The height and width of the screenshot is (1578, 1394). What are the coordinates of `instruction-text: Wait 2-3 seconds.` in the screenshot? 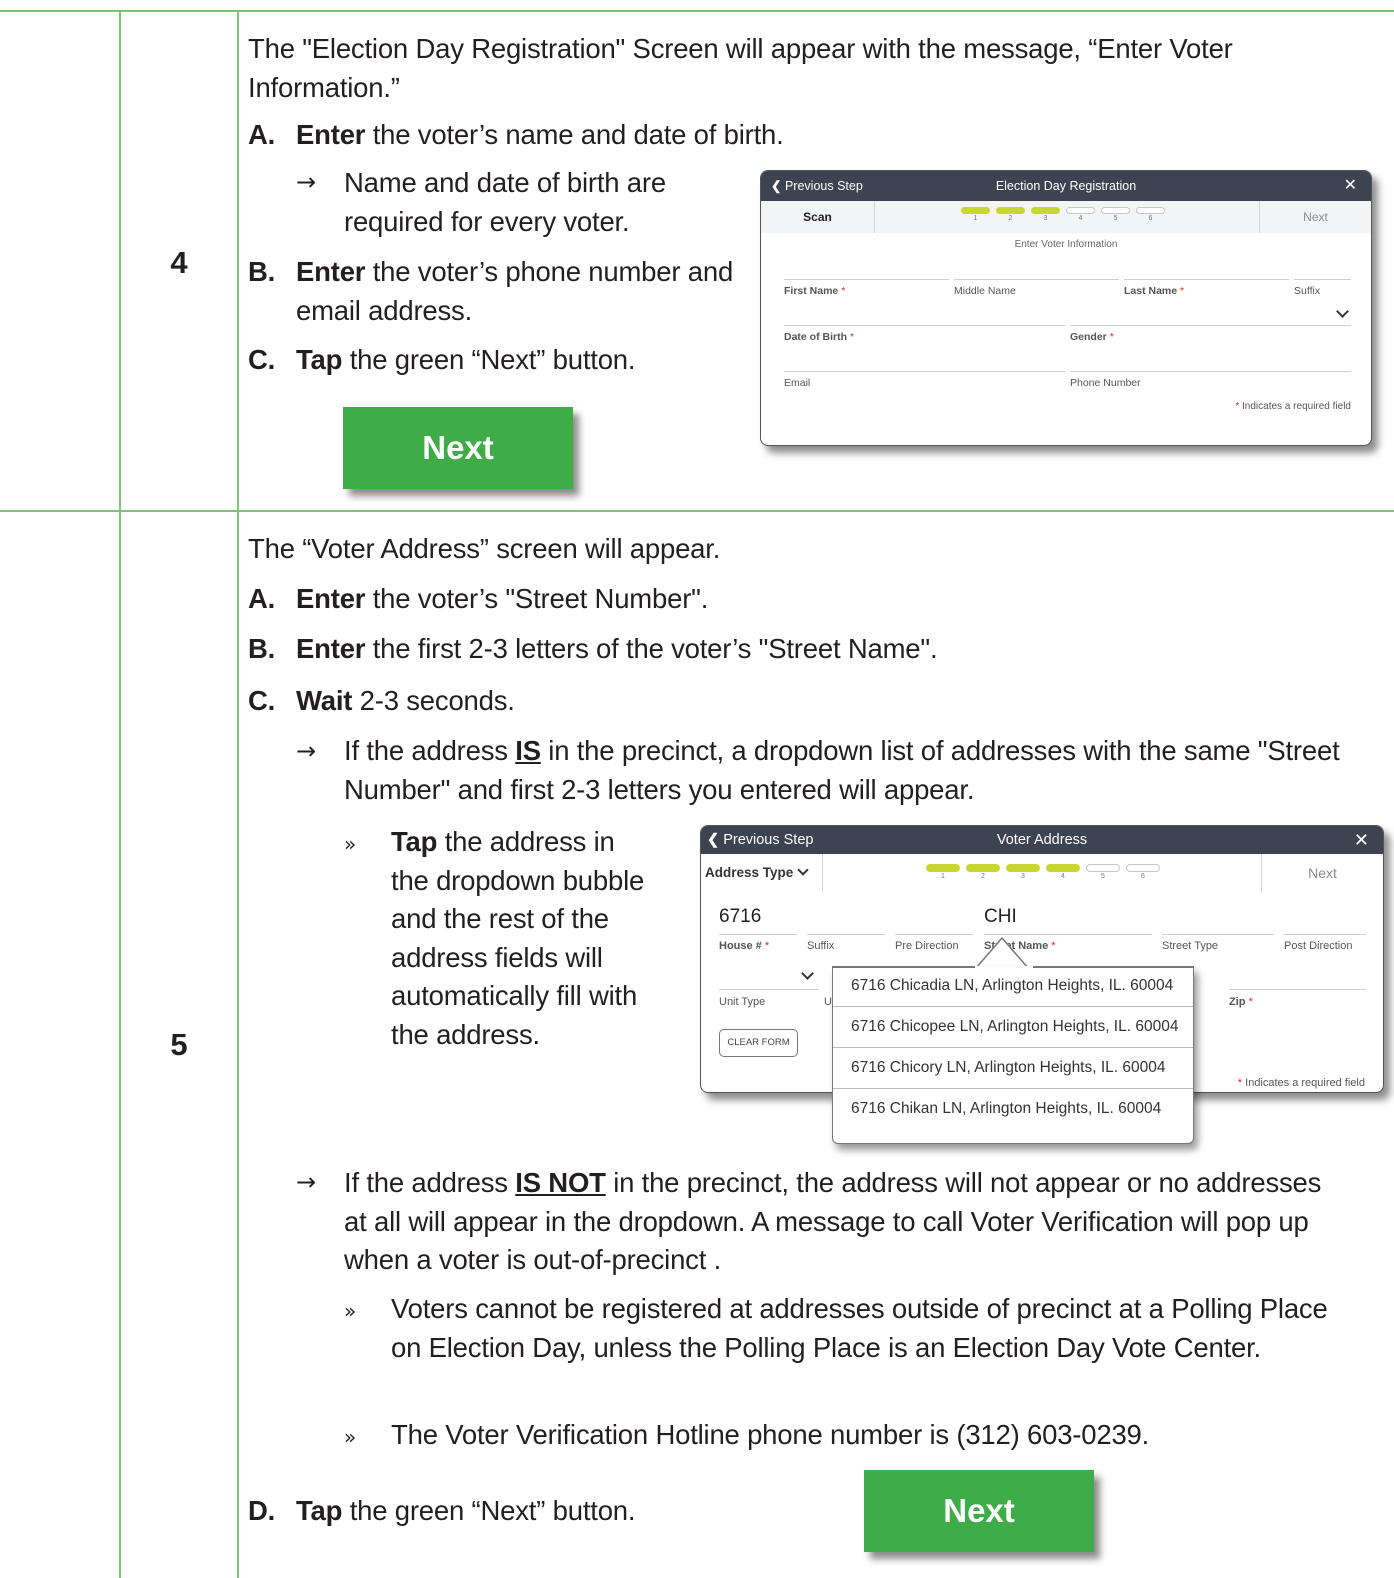 It's located at (826, 701).